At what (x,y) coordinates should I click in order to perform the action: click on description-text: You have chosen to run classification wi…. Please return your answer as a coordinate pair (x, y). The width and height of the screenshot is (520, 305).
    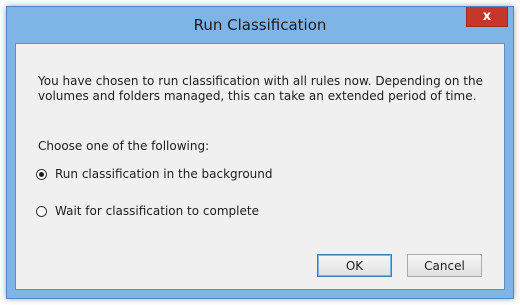
    Looking at the image, I should click on (261, 88).